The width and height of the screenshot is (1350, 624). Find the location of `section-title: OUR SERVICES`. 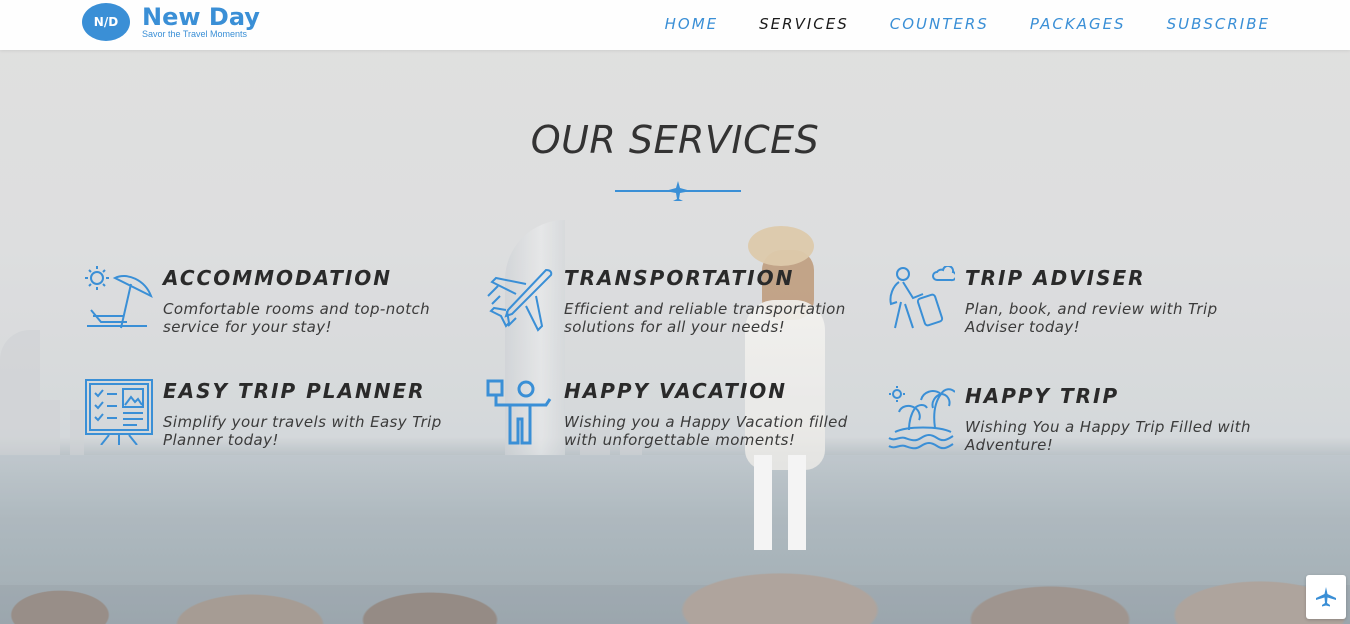

section-title: OUR SERVICES is located at coordinates (675, 140).